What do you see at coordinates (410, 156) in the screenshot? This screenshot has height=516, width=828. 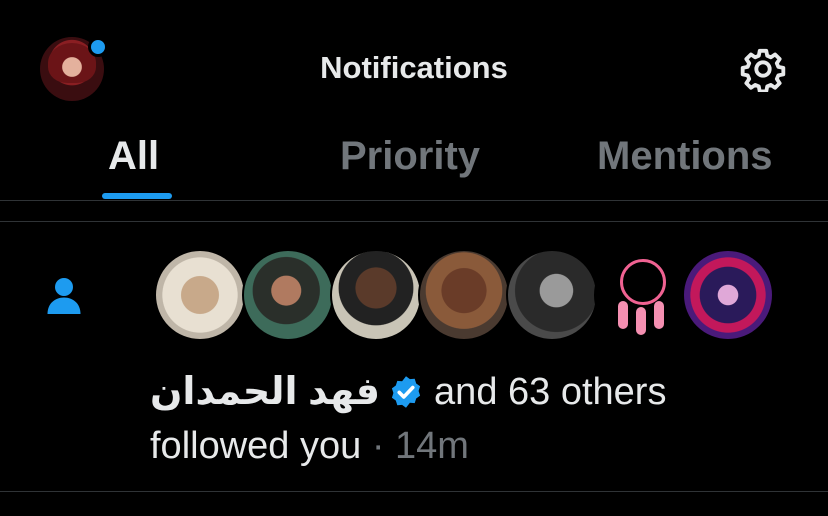 I see `tab-priority: Priority` at bounding box center [410, 156].